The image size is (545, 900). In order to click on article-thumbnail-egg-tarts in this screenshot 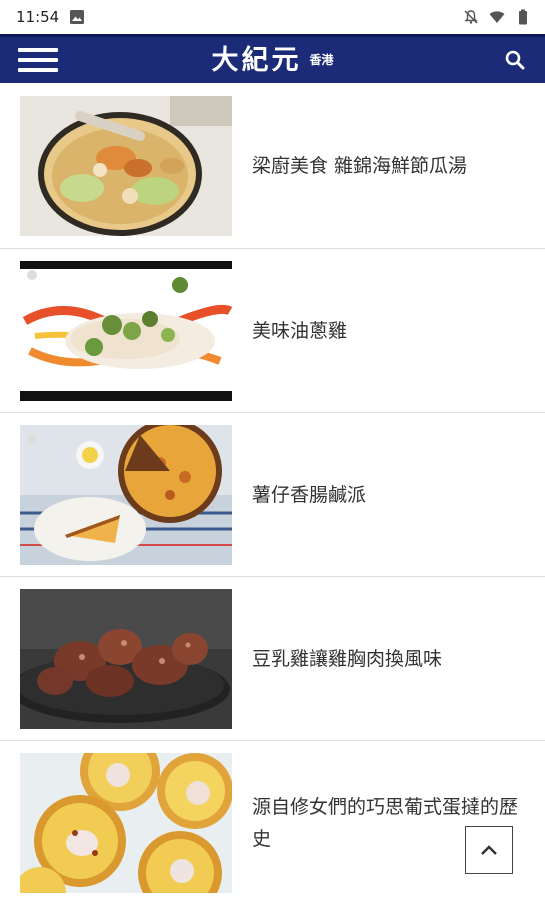, I will do `click(126, 822)`.